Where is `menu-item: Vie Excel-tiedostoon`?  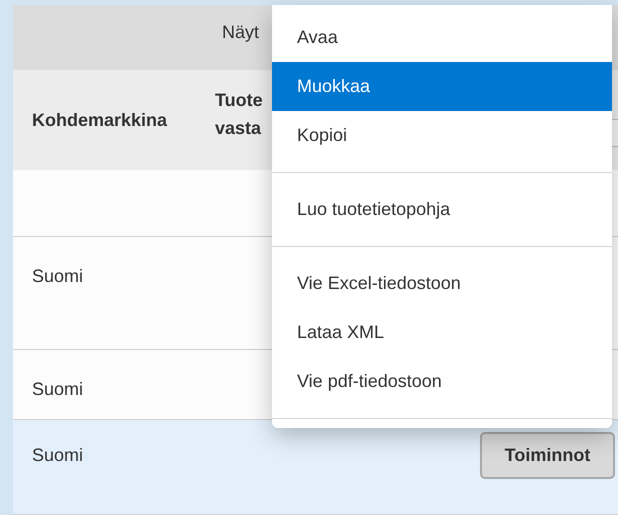
menu-item: Vie Excel-tiedostoon is located at coordinates (442, 283).